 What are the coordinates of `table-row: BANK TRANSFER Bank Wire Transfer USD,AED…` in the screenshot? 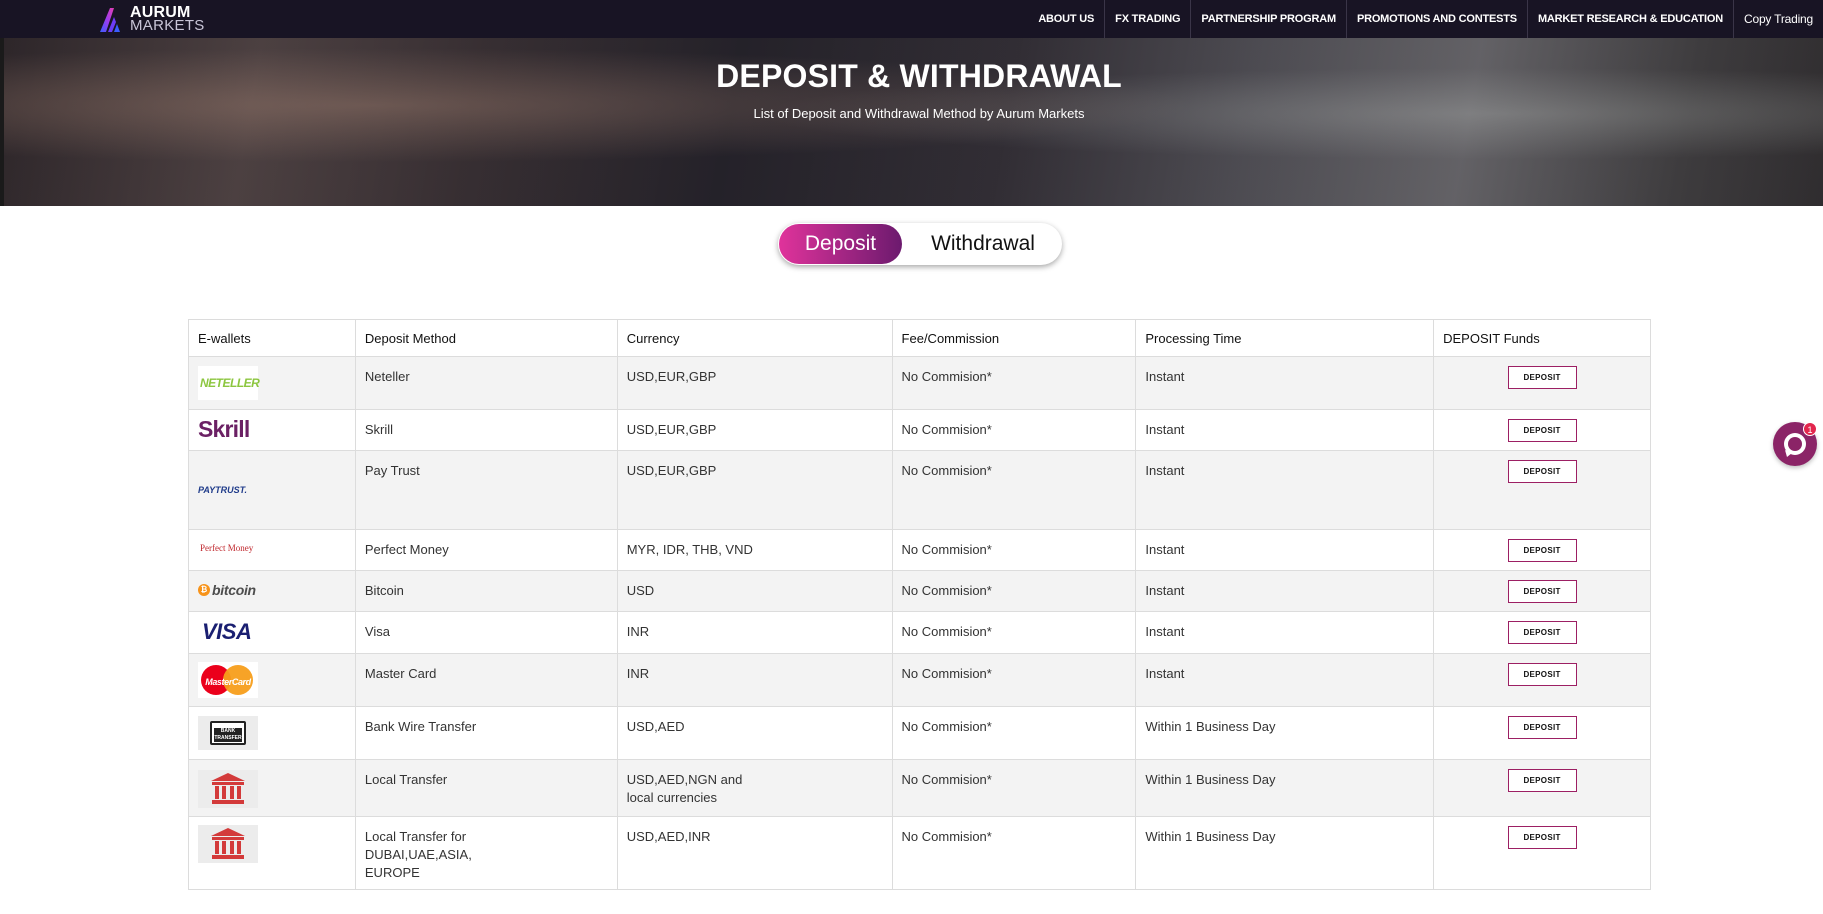 It's located at (919, 733).